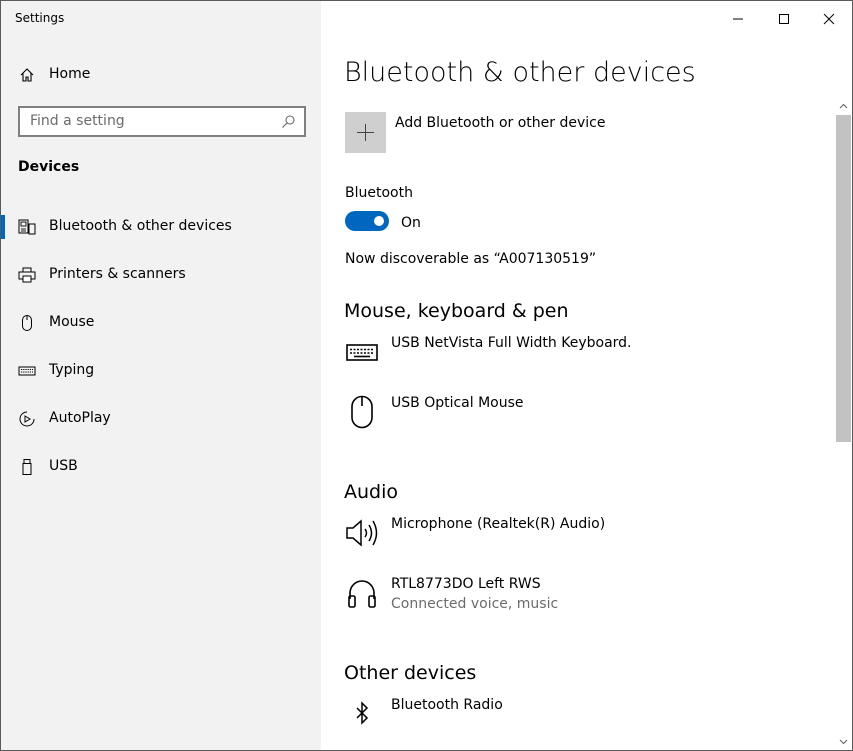 The height and width of the screenshot is (751, 853). I want to click on speaker-icon, so click(362, 533).